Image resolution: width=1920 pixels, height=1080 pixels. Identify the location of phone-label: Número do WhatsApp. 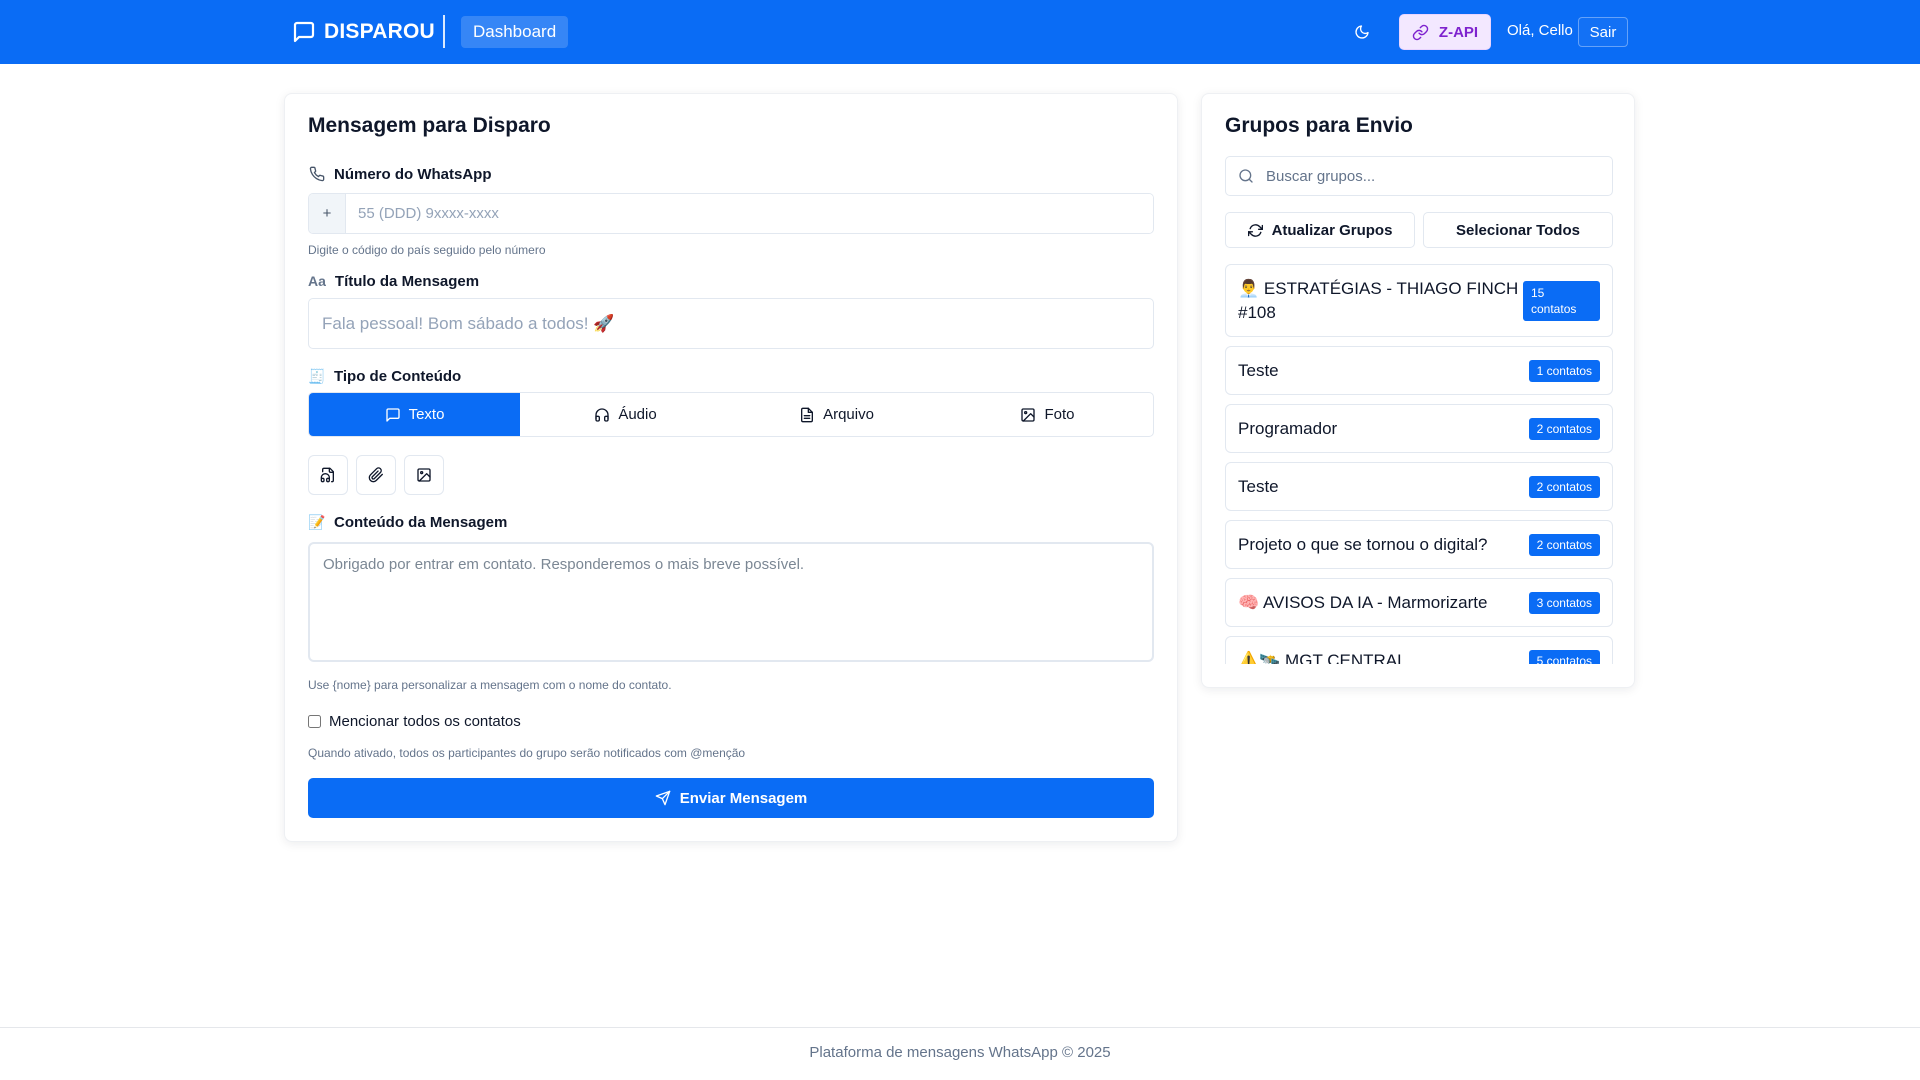
(400, 174).